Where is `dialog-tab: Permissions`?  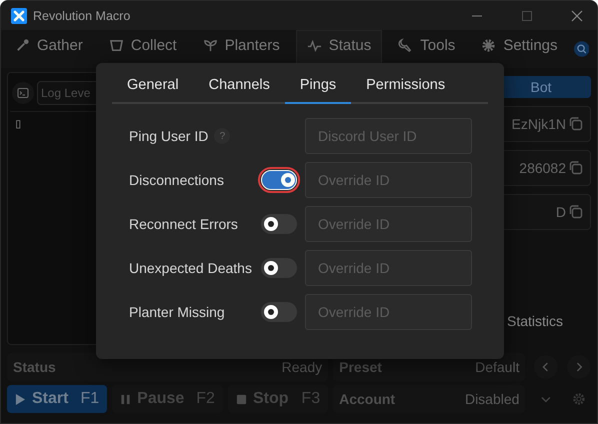
dialog-tab: Permissions is located at coordinates (405, 85).